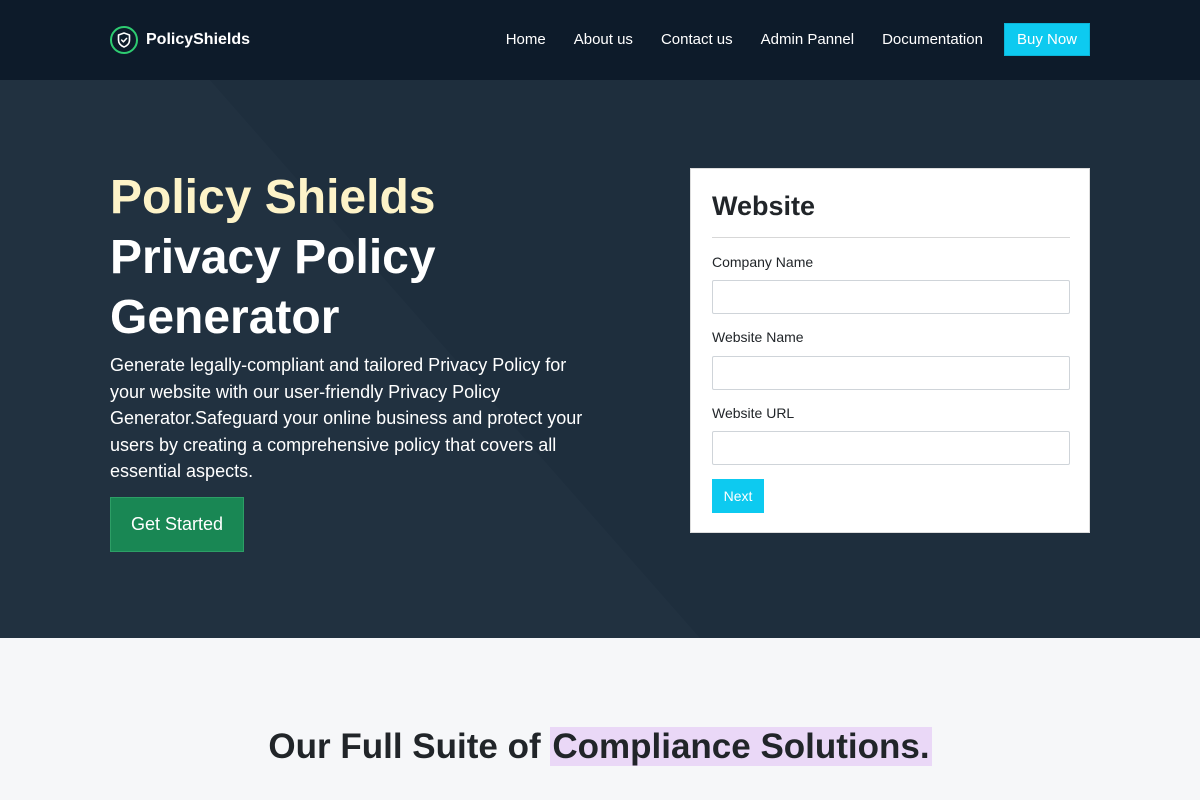 The image size is (1200, 800). I want to click on buy-now-button: Buy Now, so click(1046, 39).